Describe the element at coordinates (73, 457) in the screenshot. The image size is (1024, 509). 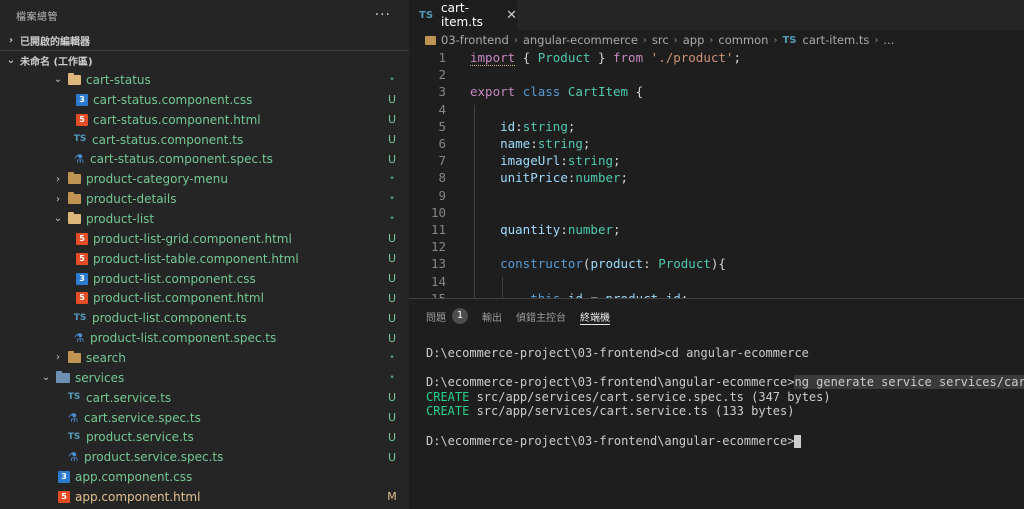
I see `test-spec-icon: ⚗` at that location.